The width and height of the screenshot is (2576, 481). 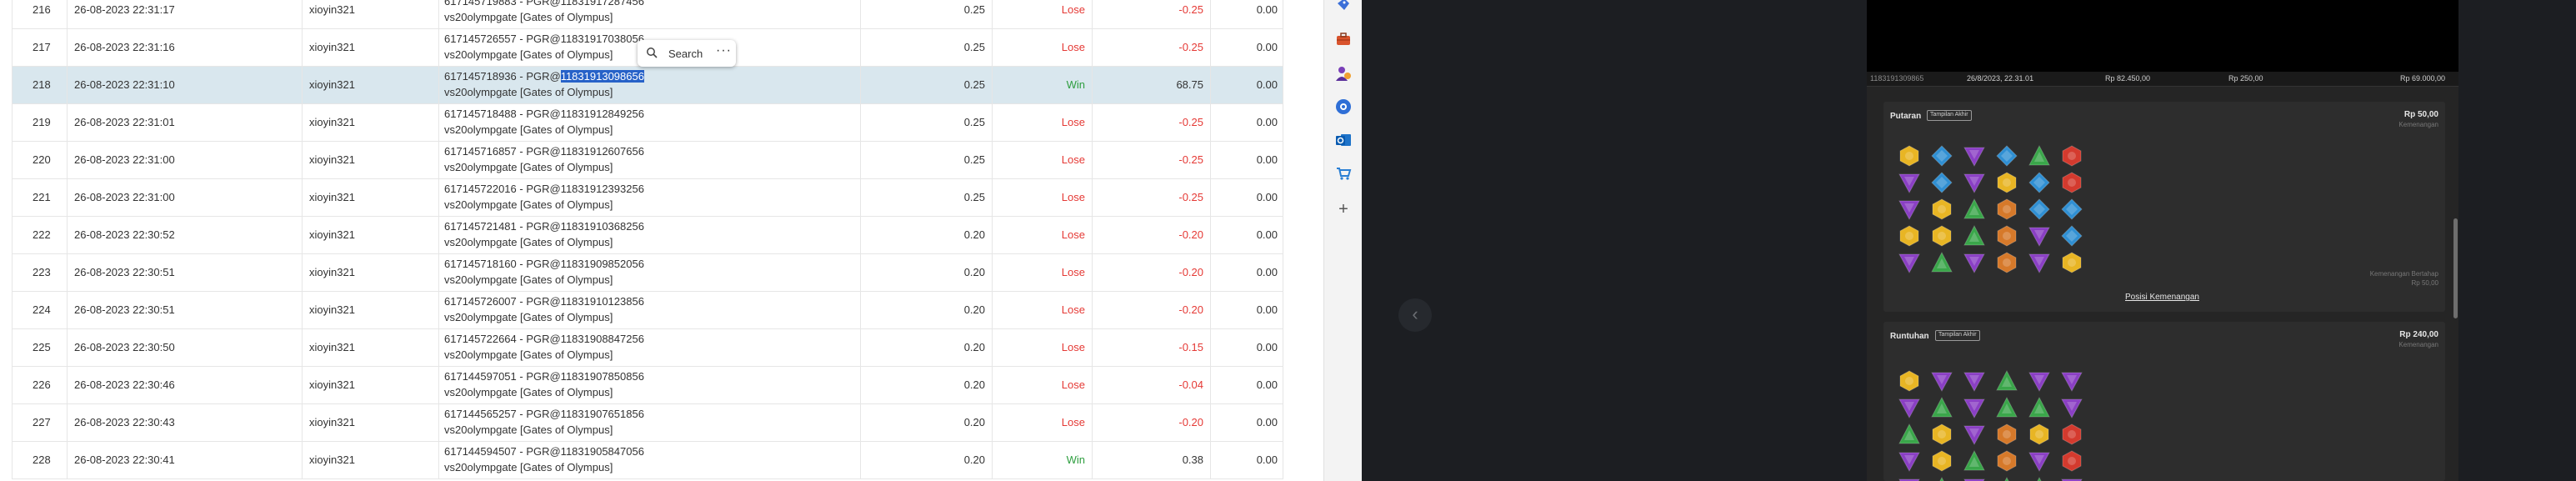 What do you see at coordinates (125, 422) in the screenshot?
I see `row-date: 26-08-2023 22:30:43` at bounding box center [125, 422].